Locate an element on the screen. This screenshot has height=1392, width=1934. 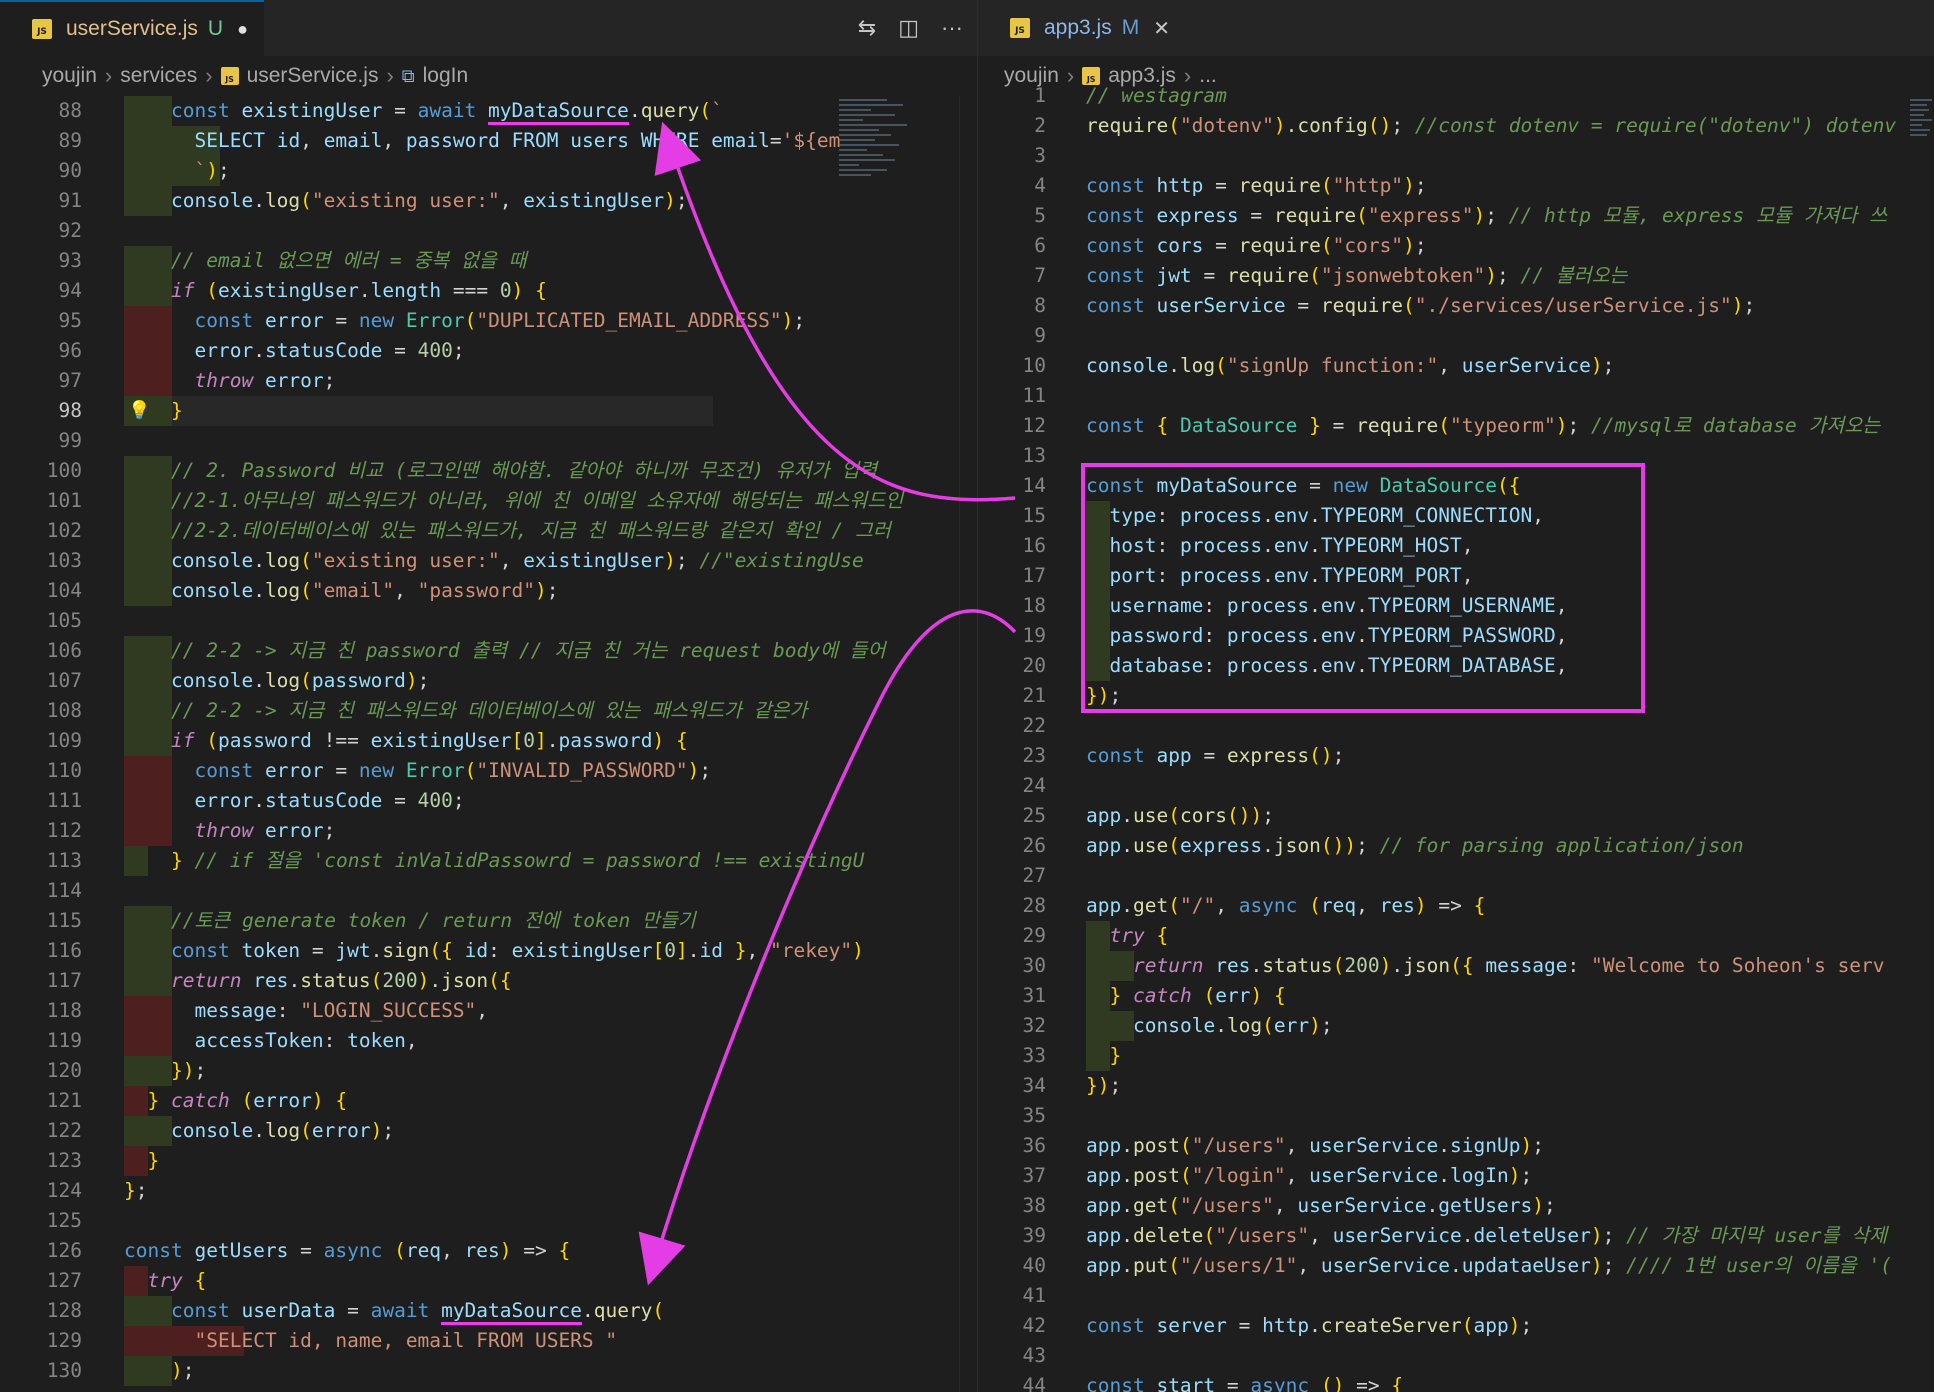
code-line: 28 app.get("/", async (req, res) => { is located at coordinates (1456, 906).